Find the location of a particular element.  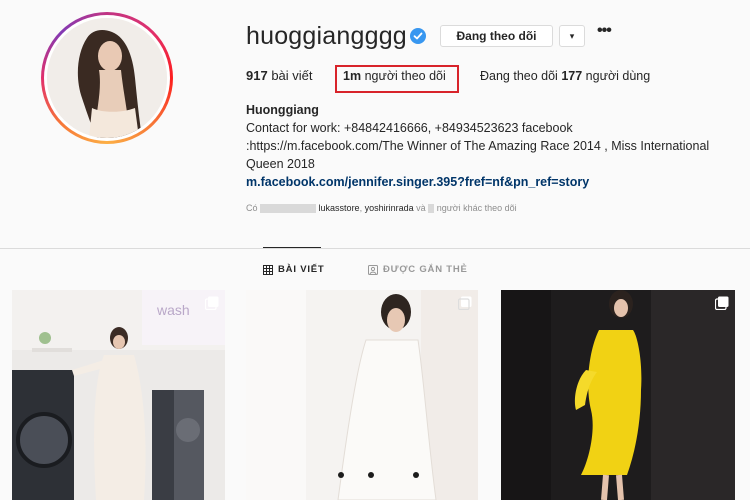

avatar-photo is located at coordinates (107, 78).